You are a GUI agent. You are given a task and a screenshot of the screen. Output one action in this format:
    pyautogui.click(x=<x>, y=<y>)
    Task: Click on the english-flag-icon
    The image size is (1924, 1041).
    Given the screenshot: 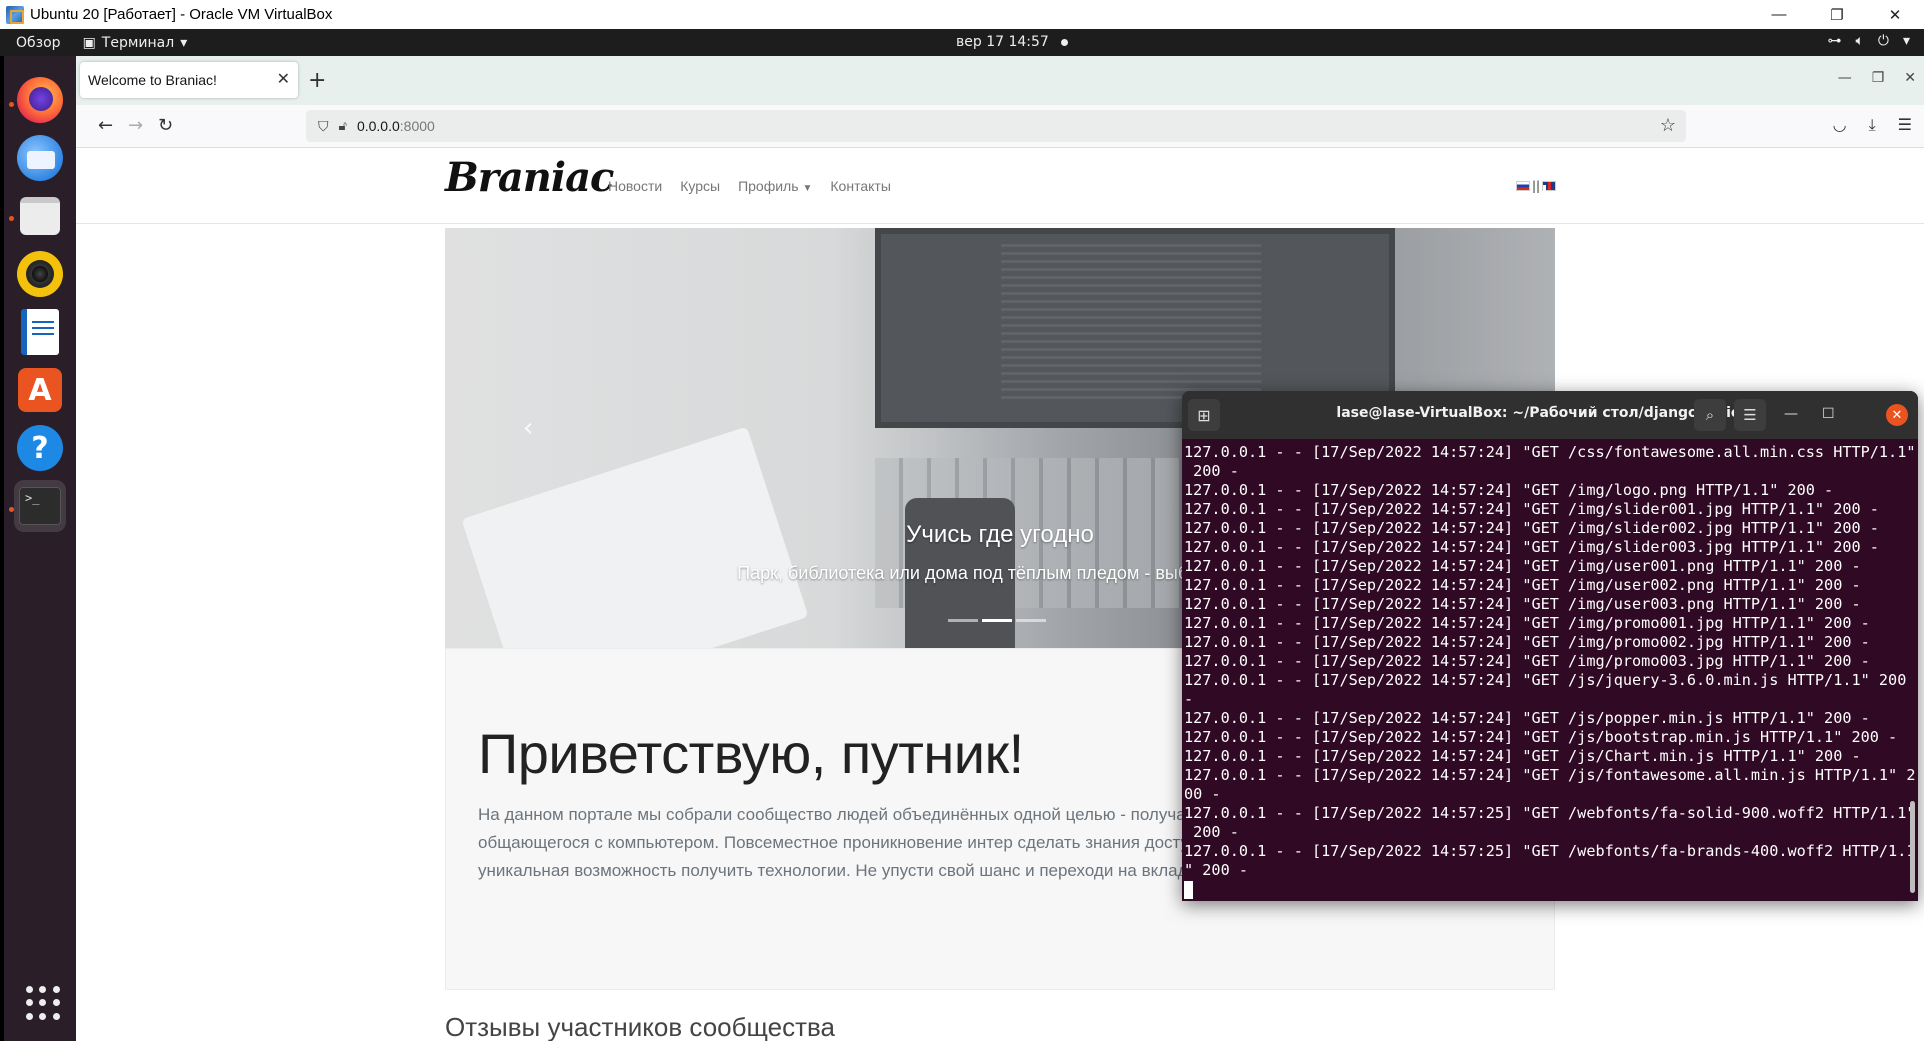 What is the action you would take?
    pyautogui.click(x=1549, y=186)
    